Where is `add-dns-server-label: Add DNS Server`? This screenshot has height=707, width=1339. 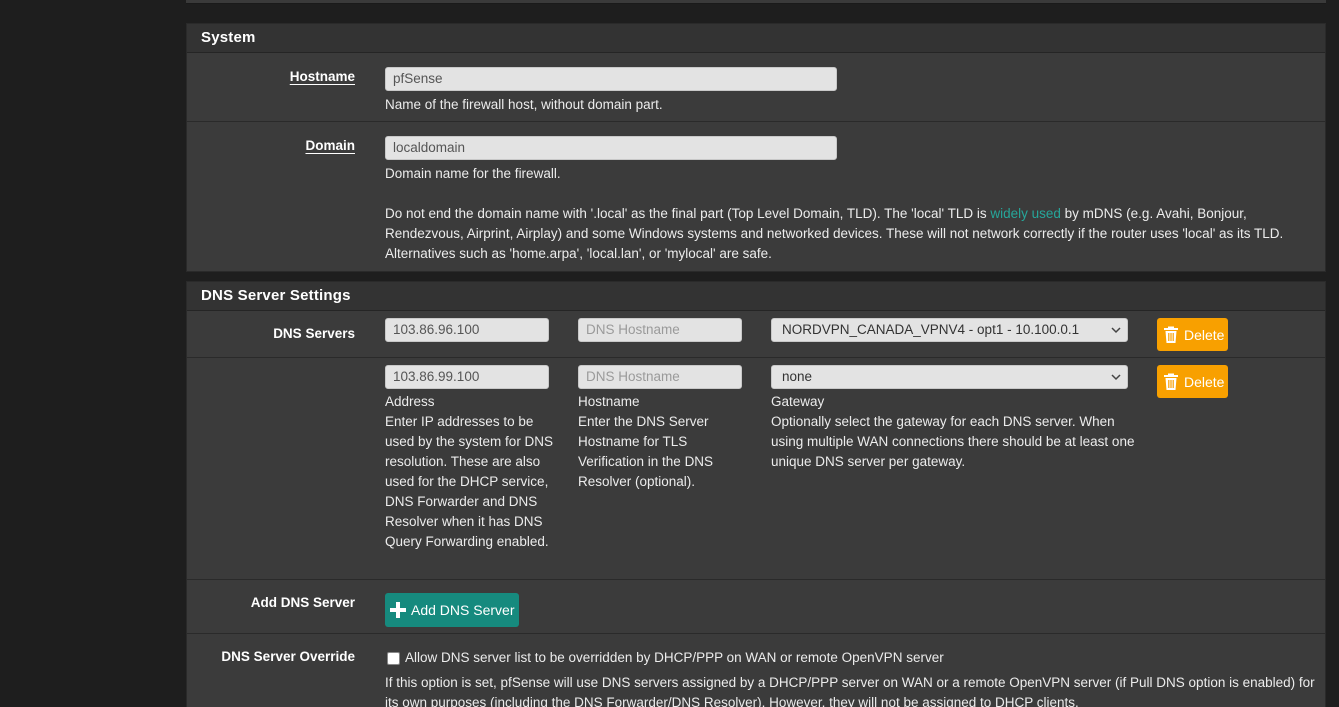 add-dns-server-label: Add DNS Server is located at coordinates (302, 602).